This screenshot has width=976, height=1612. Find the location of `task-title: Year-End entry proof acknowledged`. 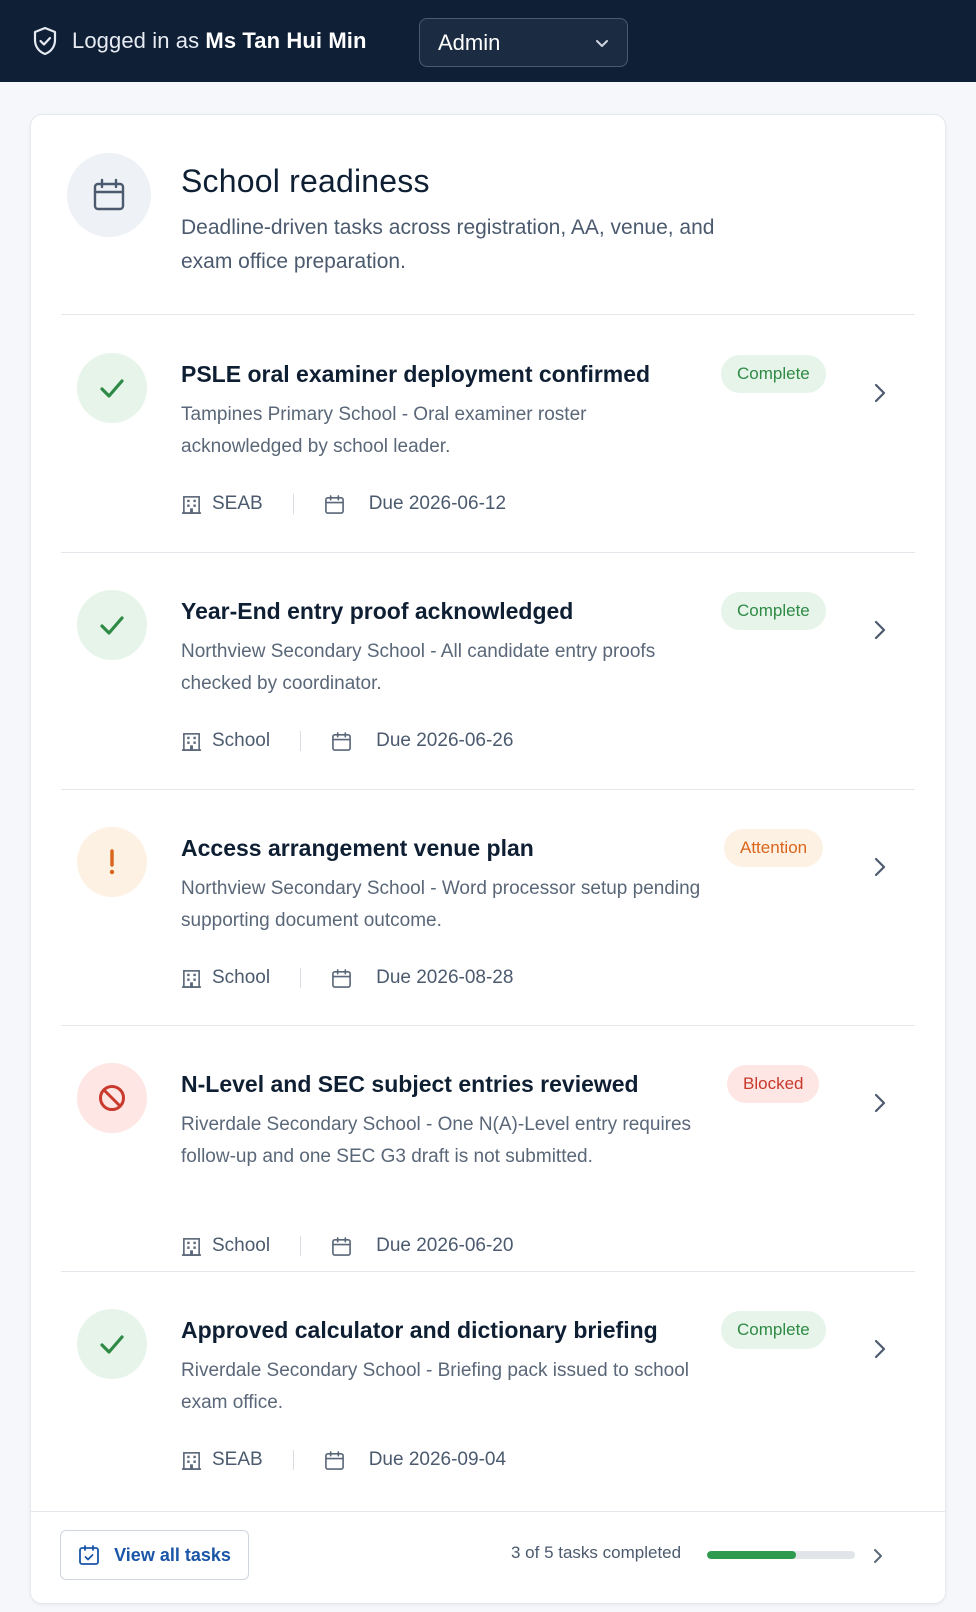

task-title: Year-End entry proof acknowledged is located at coordinates (377, 611).